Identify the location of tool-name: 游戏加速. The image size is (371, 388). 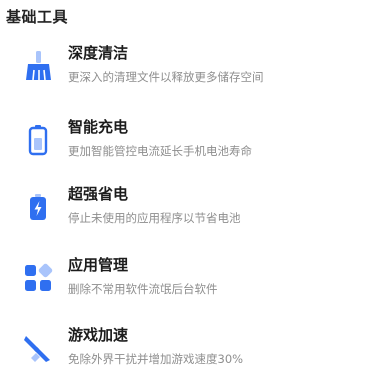
(98, 335).